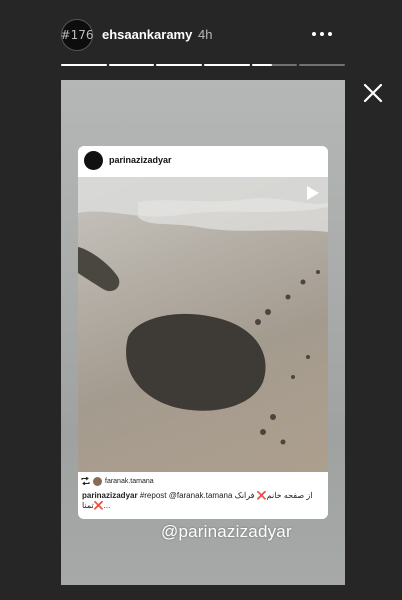 This screenshot has width=402, height=600. I want to click on tagged-username: faranak.tamana, so click(129, 481).